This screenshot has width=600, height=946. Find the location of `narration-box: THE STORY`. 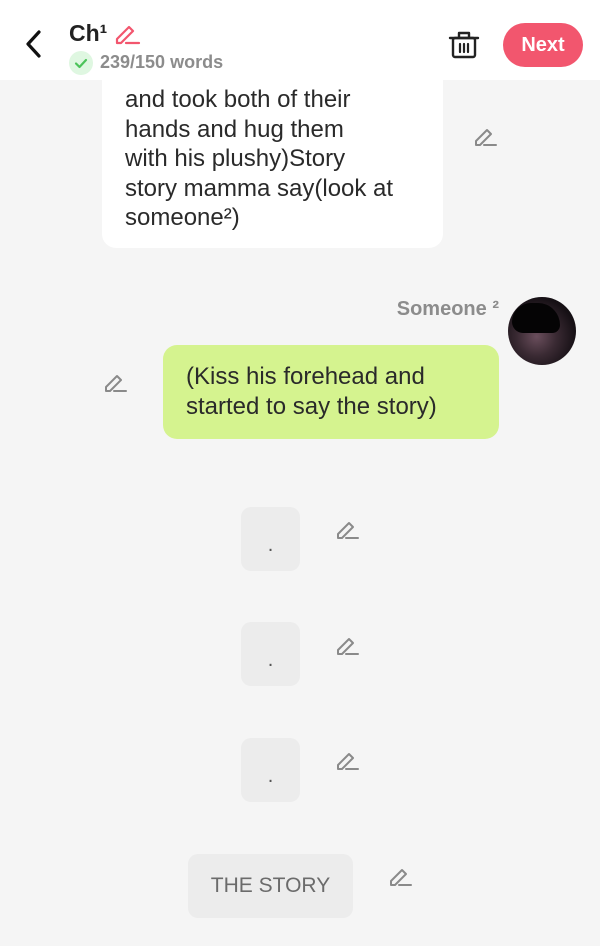

narration-box: THE STORY is located at coordinates (270, 886).